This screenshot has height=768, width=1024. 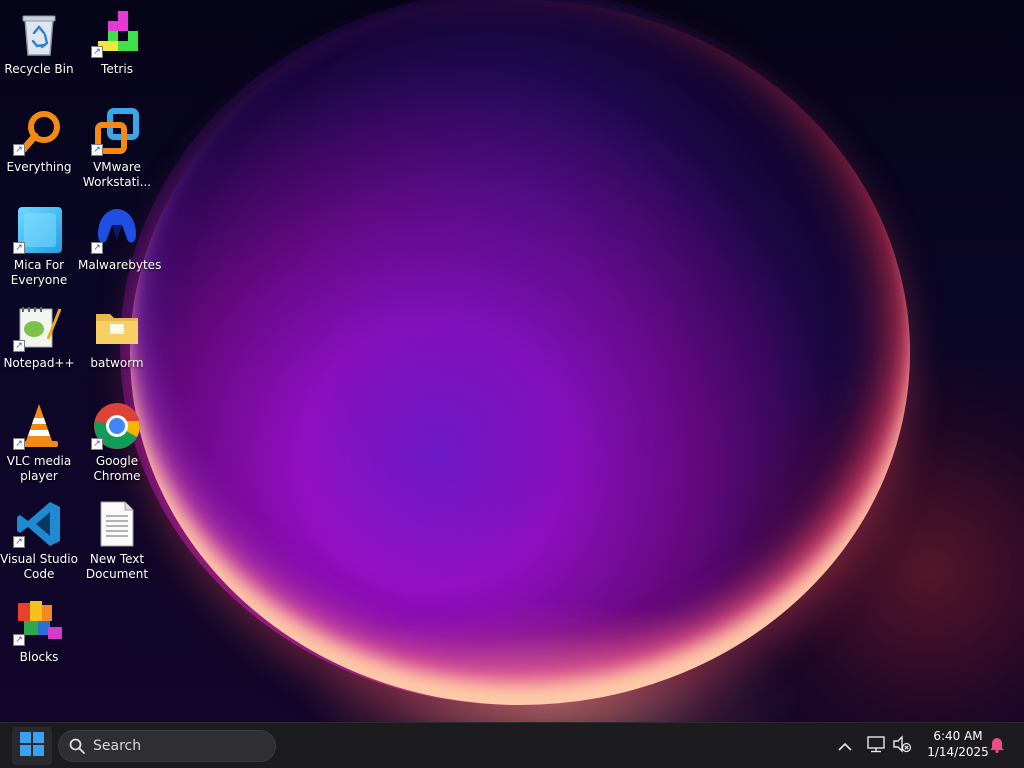 I want to click on tetris-icon: ↗, so click(x=117, y=34).